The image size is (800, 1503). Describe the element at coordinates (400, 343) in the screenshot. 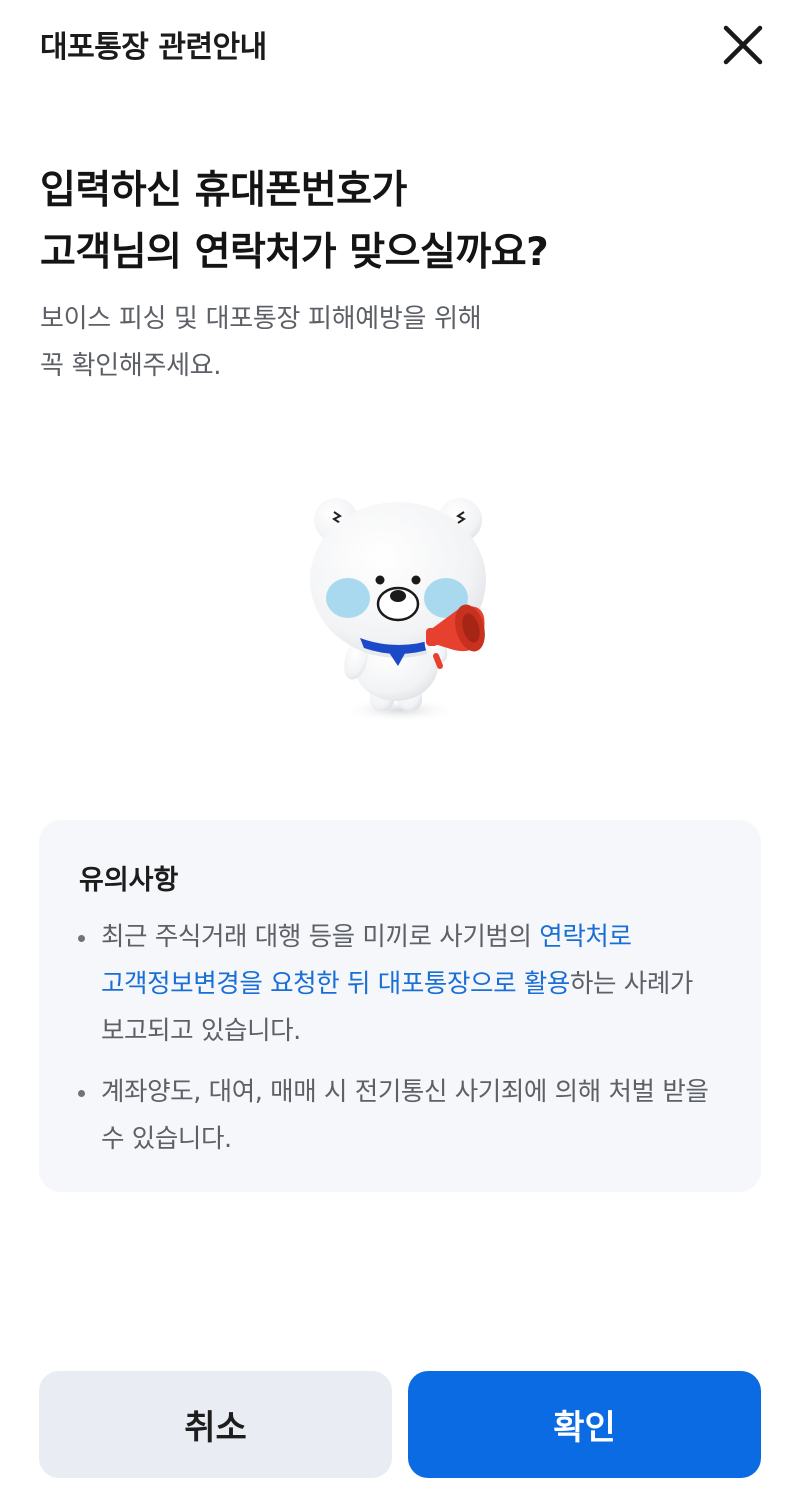

I see `page-subtext: 보이스 피싱 및 대포통장 피해예방을 위해 꼭 확인해주세요.` at that location.